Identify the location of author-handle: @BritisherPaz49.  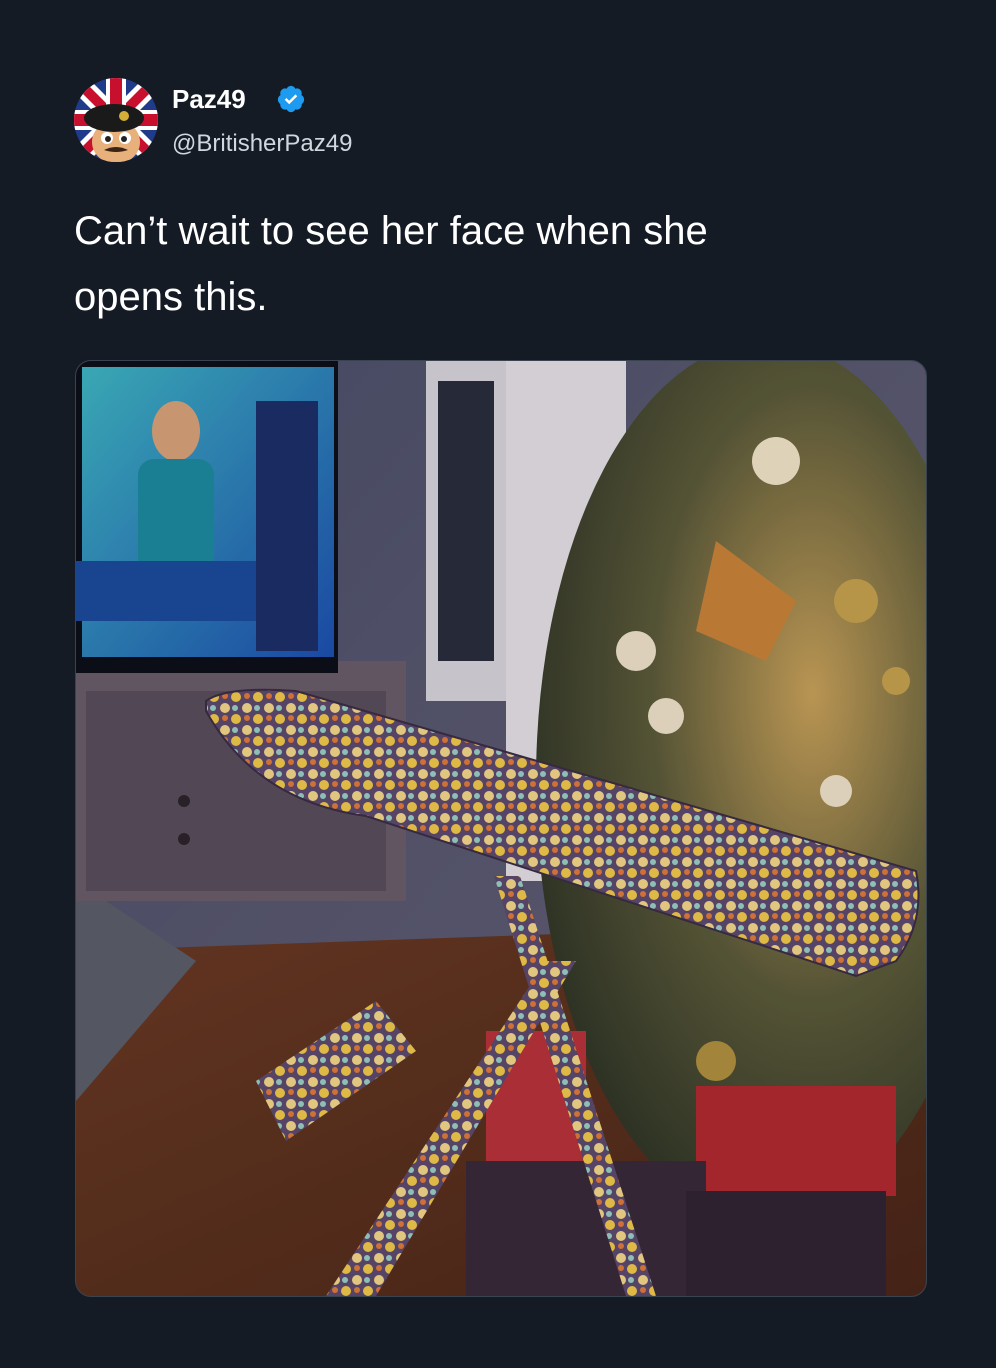
(262, 144).